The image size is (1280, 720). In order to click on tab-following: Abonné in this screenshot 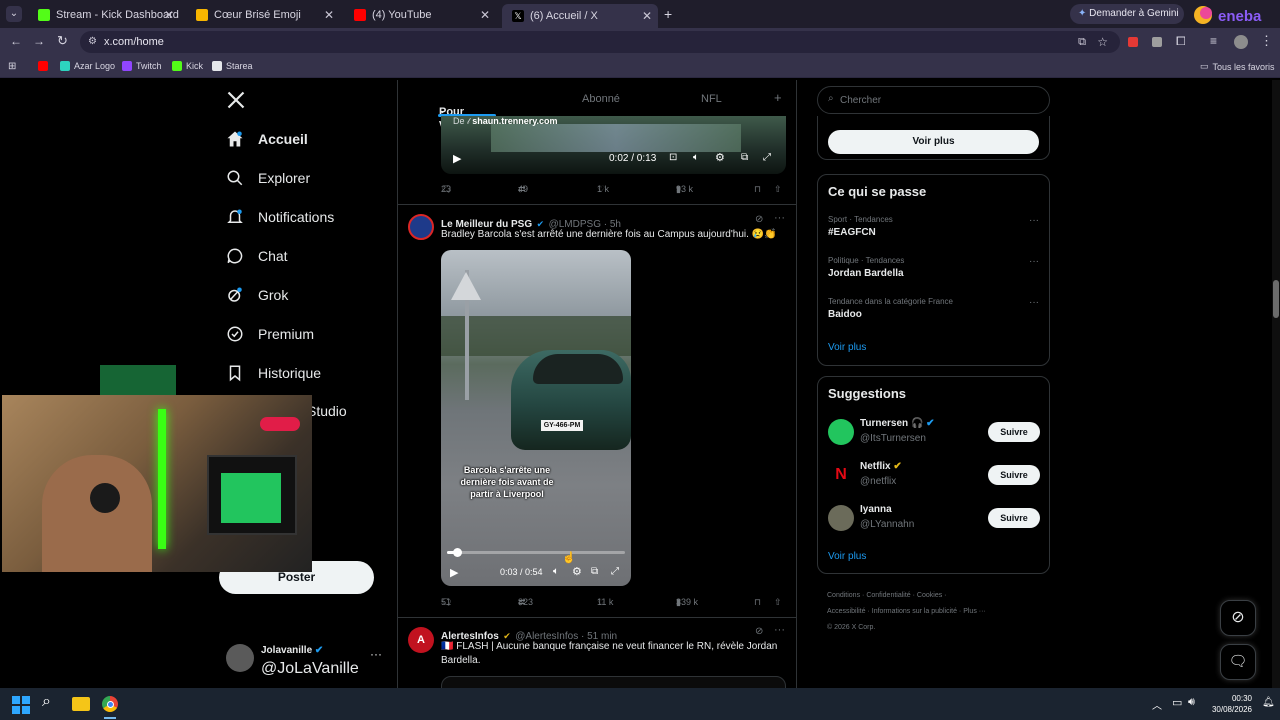, I will do `click(601, 99)`.